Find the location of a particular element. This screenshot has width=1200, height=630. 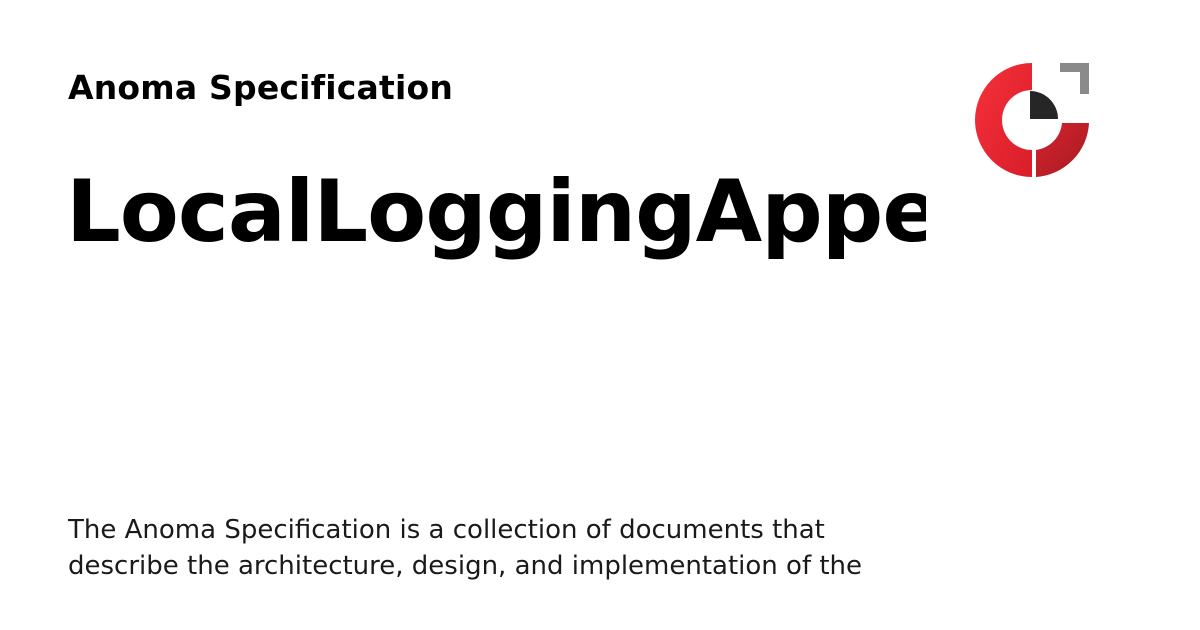

site-name: Anoma Specification is located at coordinates (261, 87).